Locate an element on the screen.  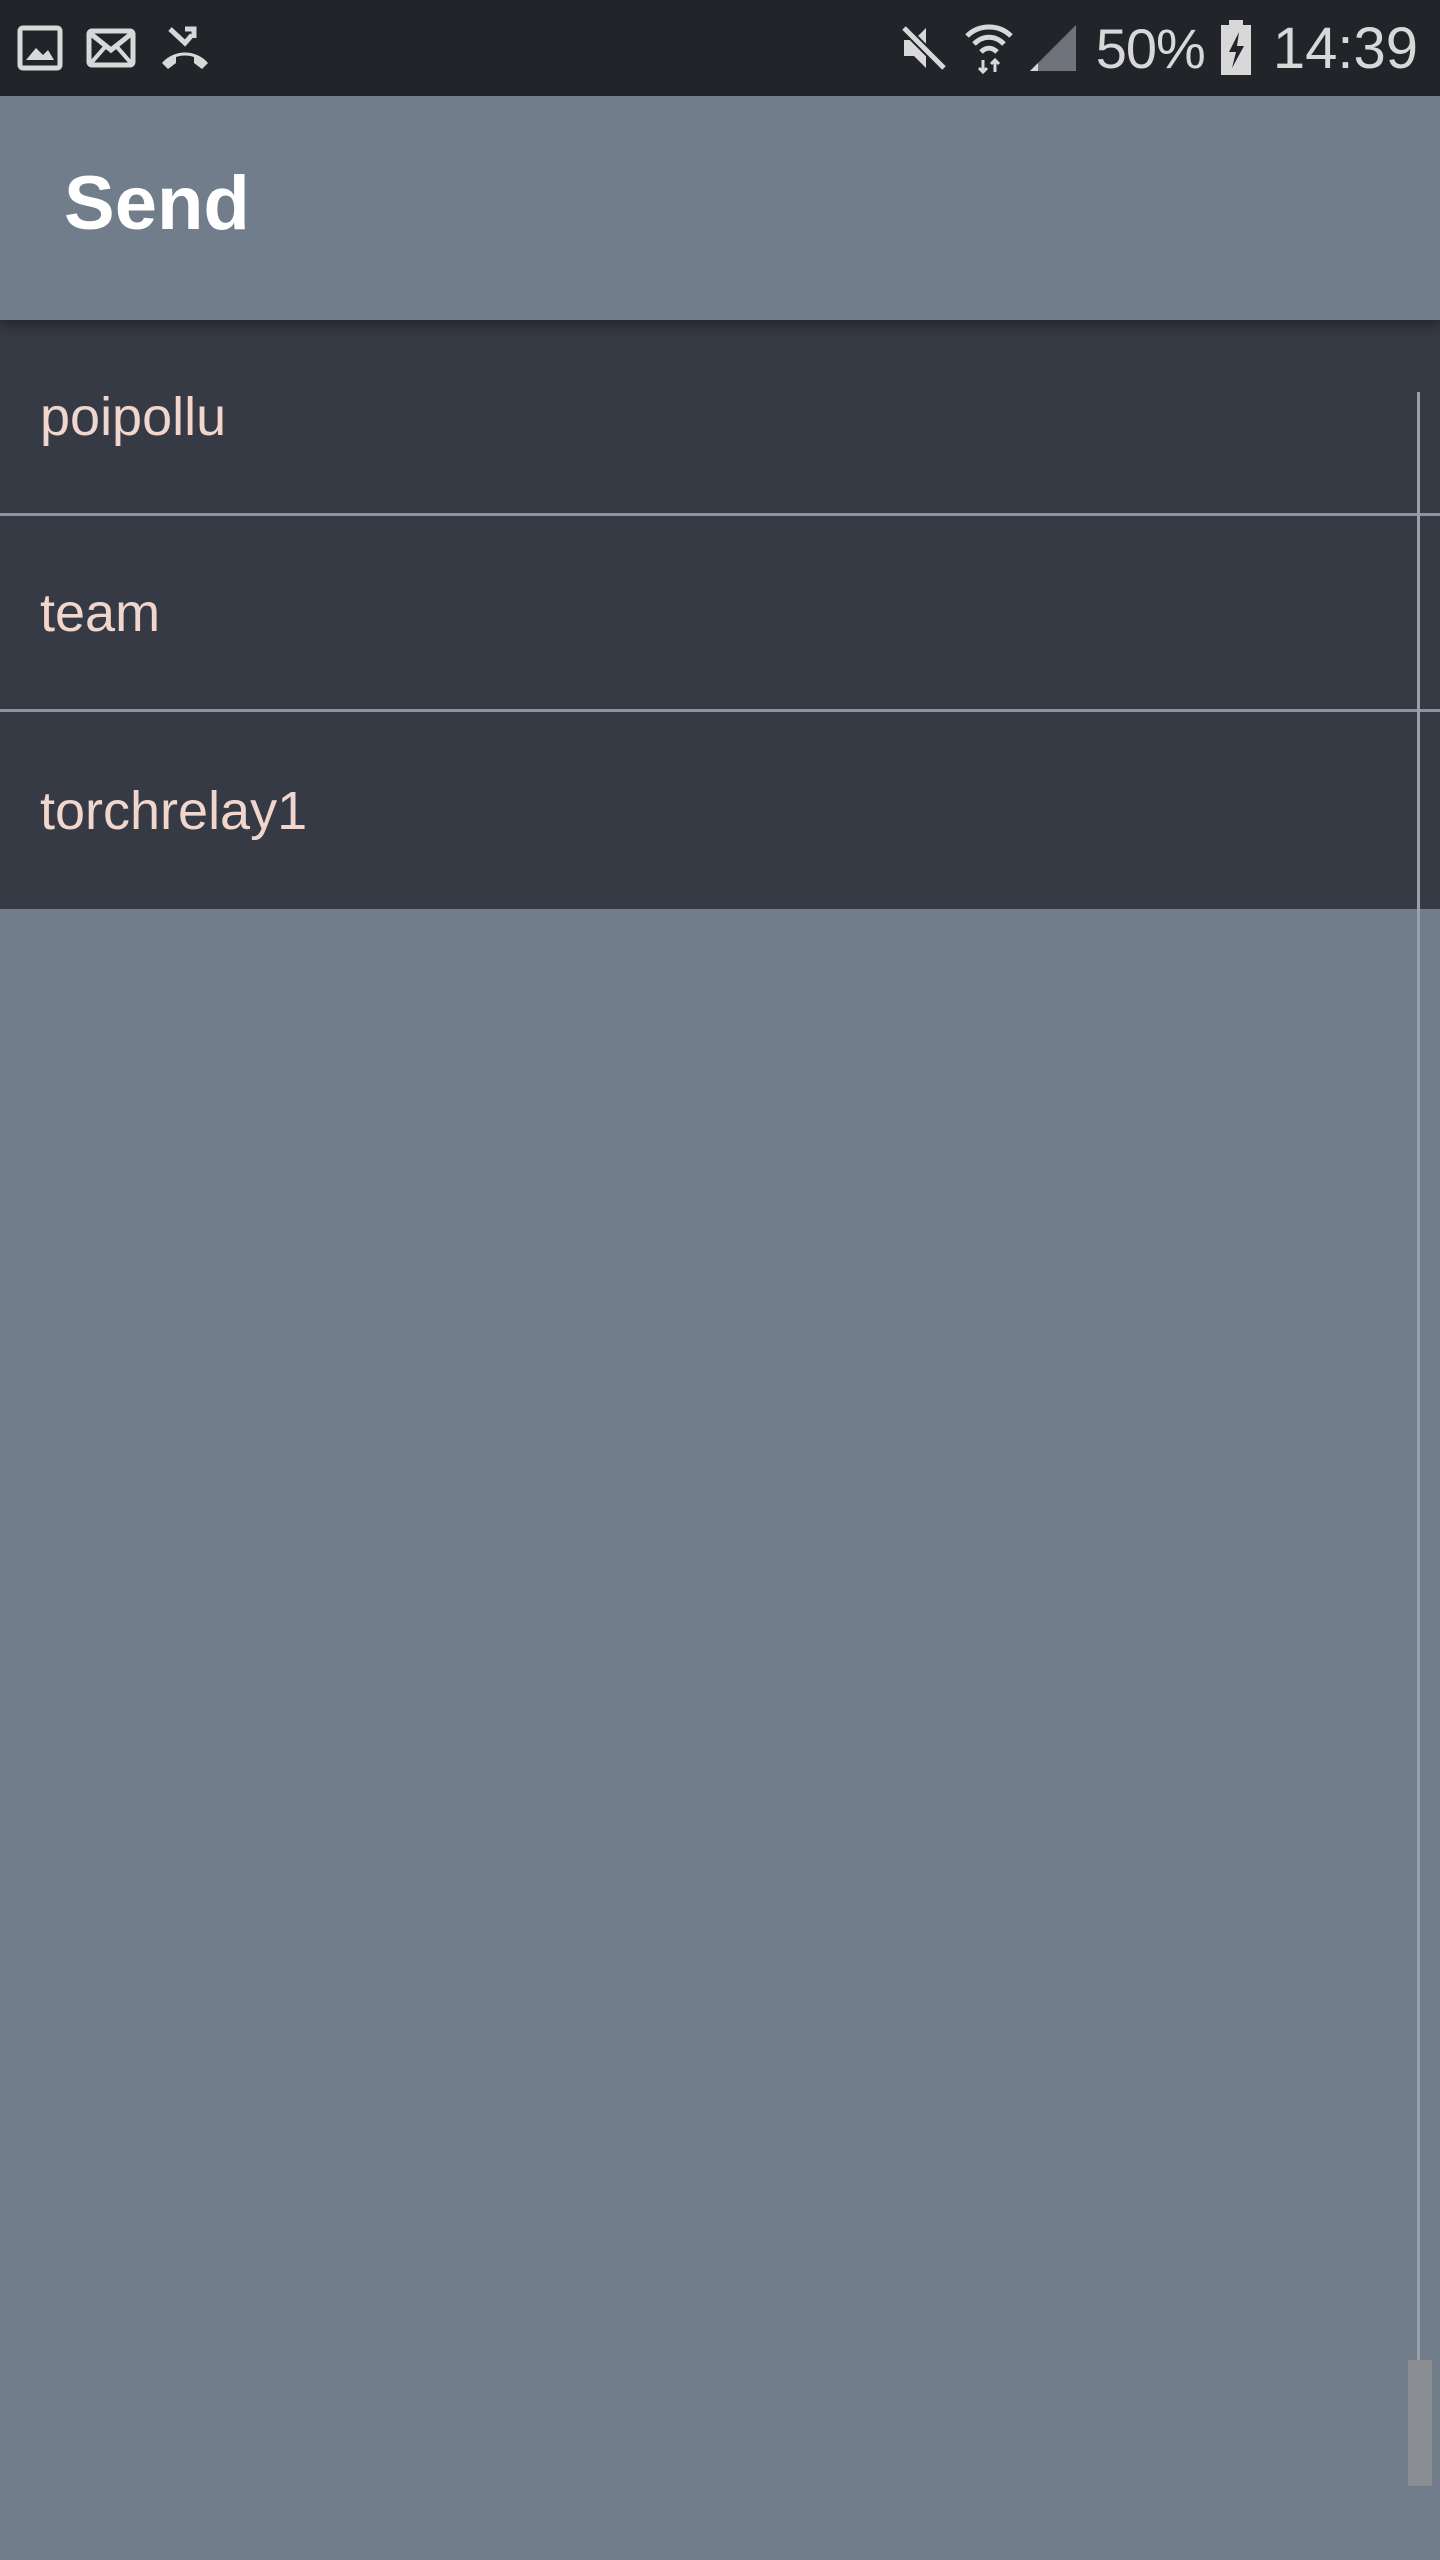
battery-charging-icon is located at coordinates (1236, 48).